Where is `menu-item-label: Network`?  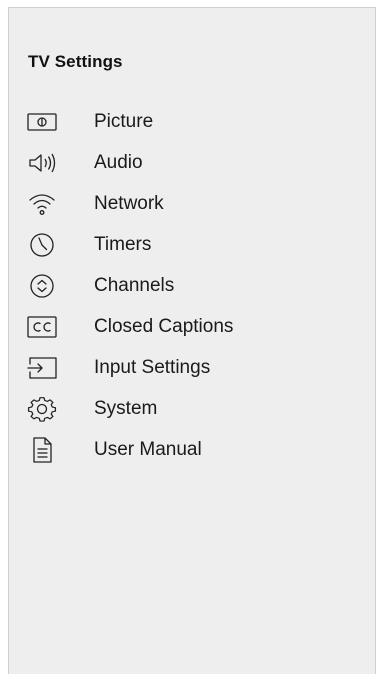 menu-item-label: Network is located at coordinates (129, 203).